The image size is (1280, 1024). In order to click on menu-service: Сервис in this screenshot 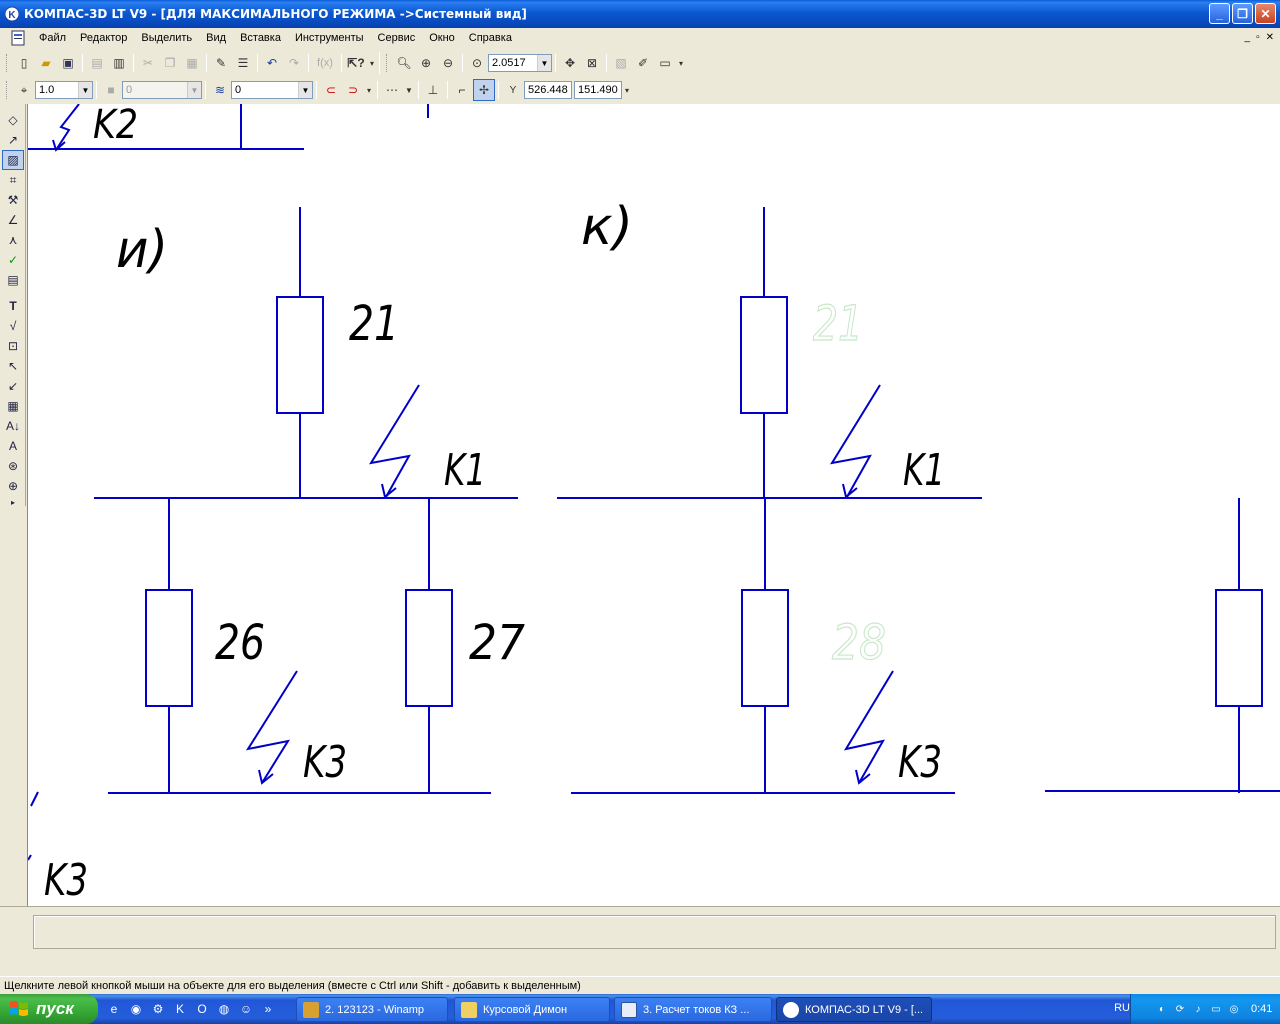, I will do `click(397, 38)`.